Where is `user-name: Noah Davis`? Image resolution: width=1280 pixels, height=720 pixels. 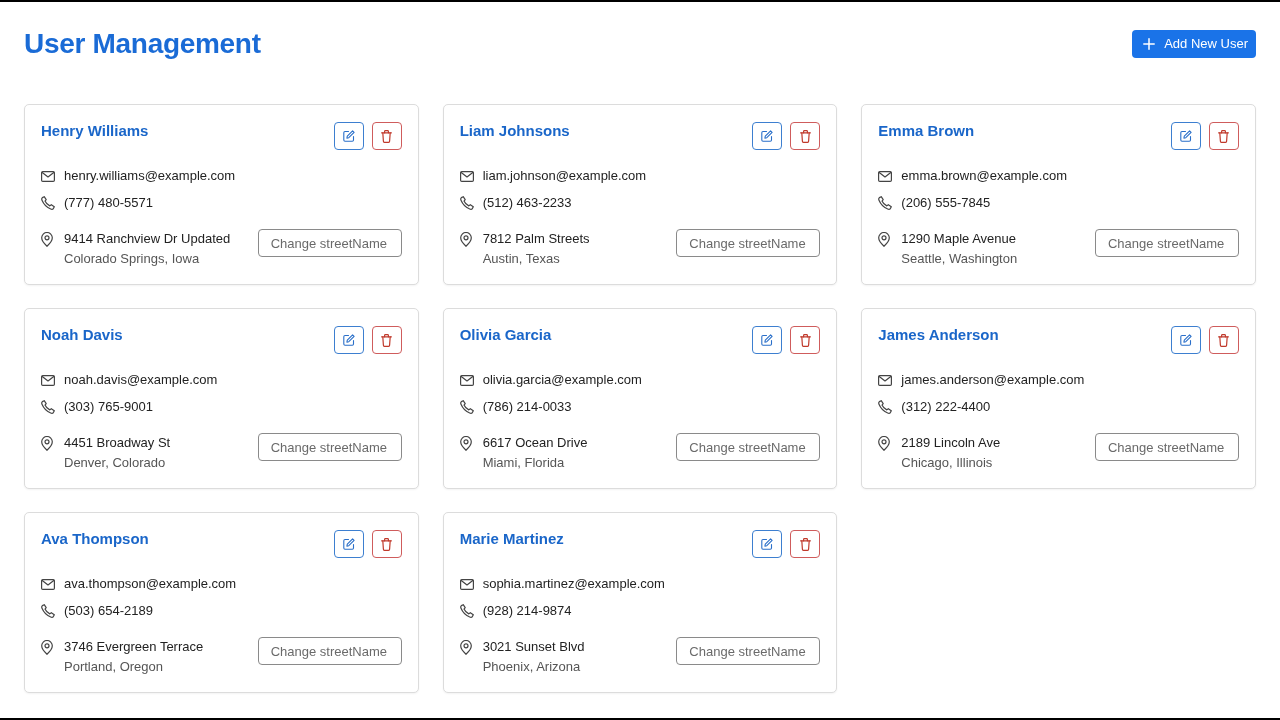 user-name: Noah Davis is located at coordinates (82, 335).